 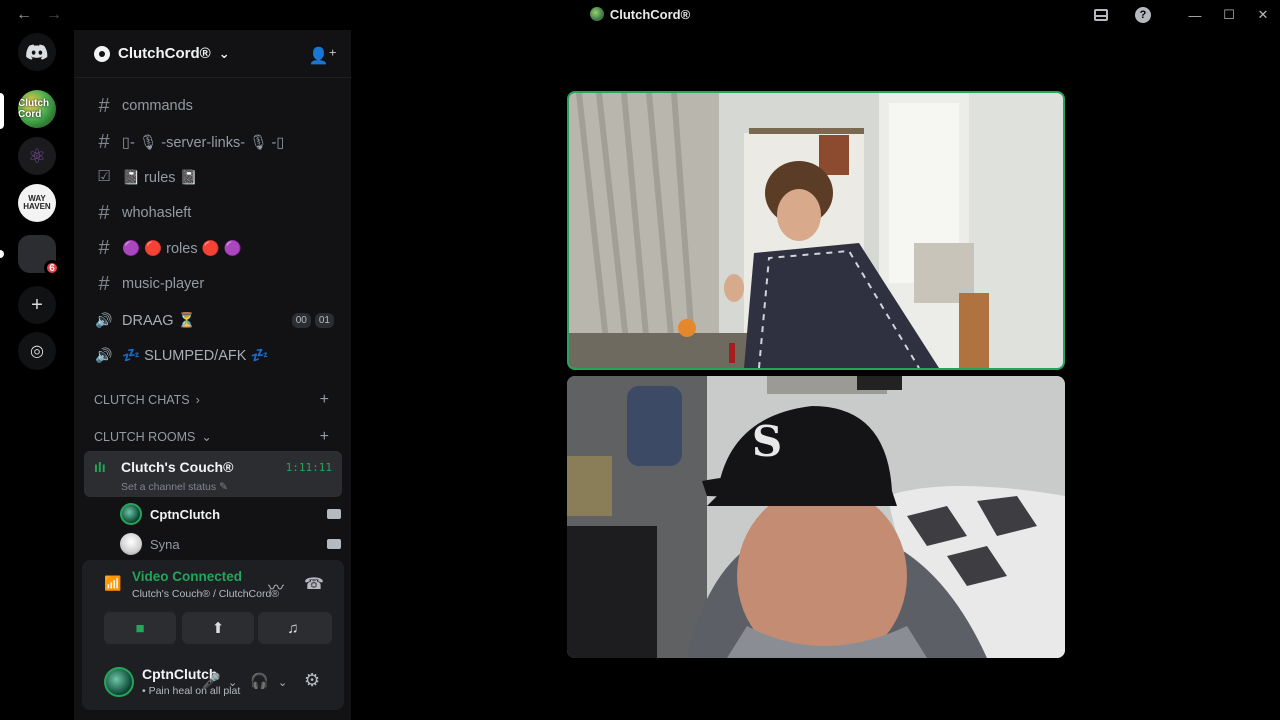 What do you see at coordinates (191, 691) in the screenshot?
I see `user-status: • Pain heal on all plat` at bounding box center [191, 691].